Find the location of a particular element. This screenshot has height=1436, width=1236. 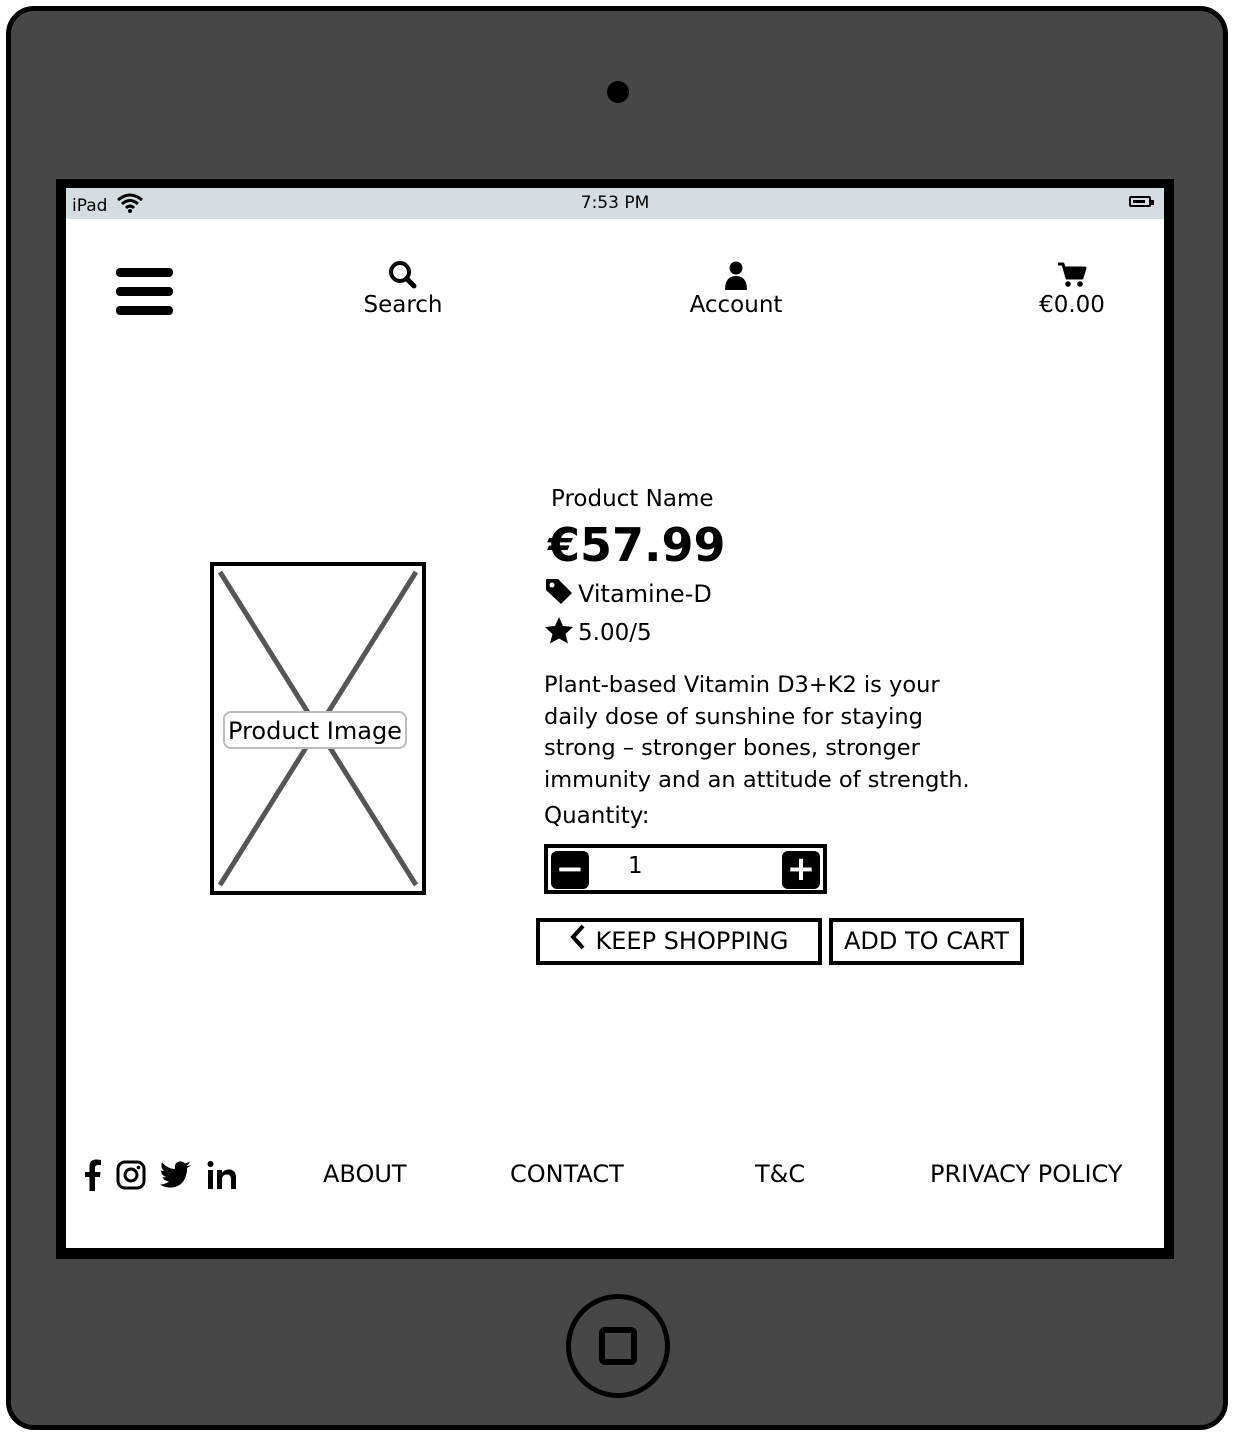

quantity-label: Quantity: is located at coordinates (597, 816).